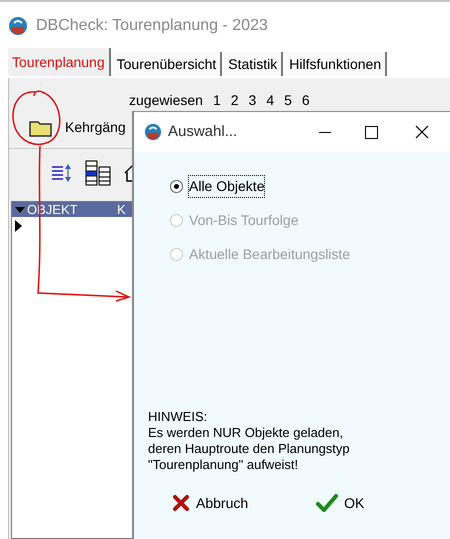 The width and height of the screenshot is (450, 539). What do you see at coordinates (166, 100) in the screenshot?
I see `assigned-label: zugewiesen` at bounding box center [166, 100].